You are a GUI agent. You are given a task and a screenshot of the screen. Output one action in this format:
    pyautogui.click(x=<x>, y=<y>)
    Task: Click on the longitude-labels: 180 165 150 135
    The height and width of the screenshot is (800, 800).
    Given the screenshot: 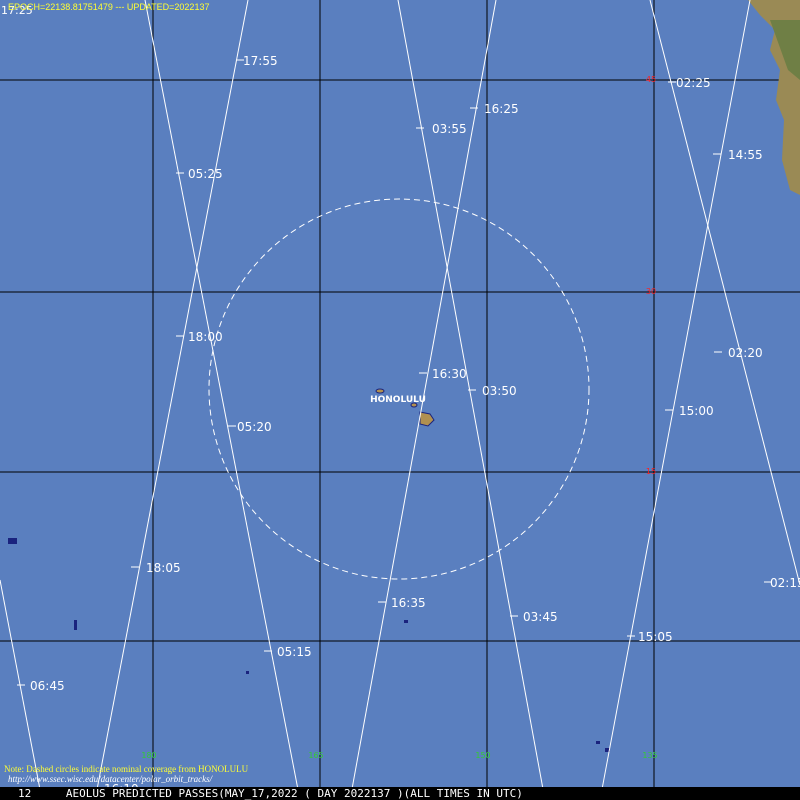 What is the action you would take?
    pyautogui.click(x=399, y=755)
    